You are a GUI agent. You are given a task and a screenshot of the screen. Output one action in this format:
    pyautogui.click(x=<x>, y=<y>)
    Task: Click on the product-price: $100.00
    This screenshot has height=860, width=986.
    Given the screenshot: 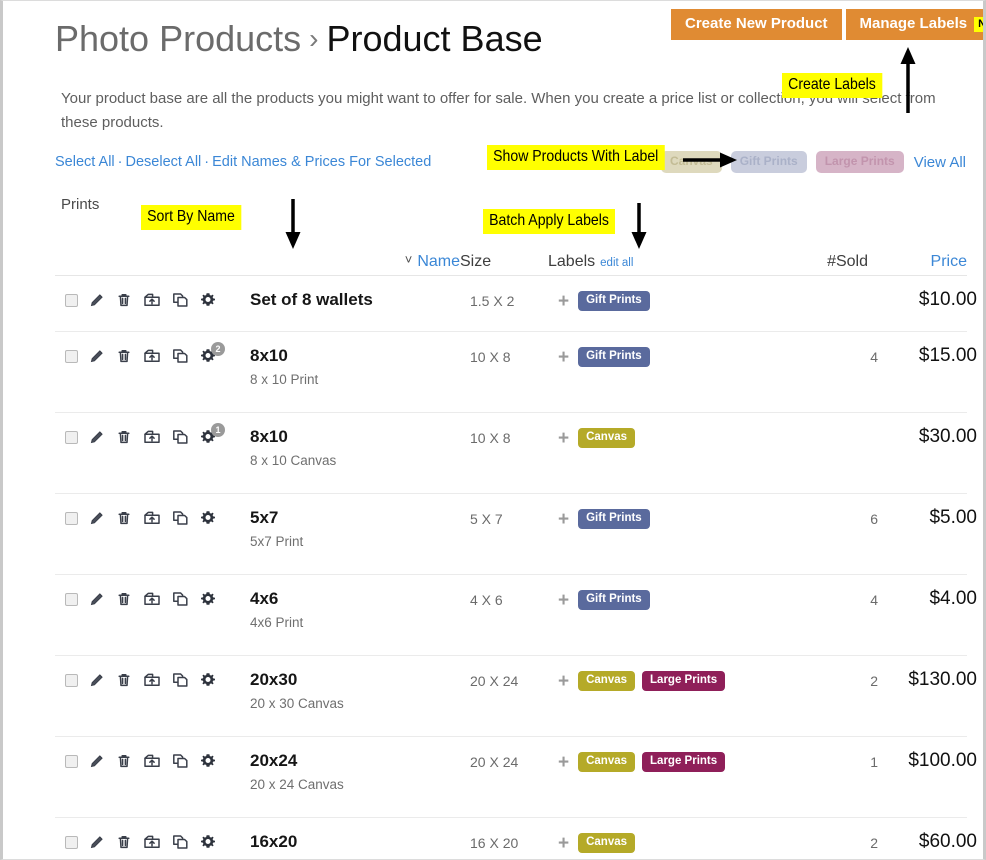 What is the action you would take?
    pyautogui.click(x=942, y=760)
    